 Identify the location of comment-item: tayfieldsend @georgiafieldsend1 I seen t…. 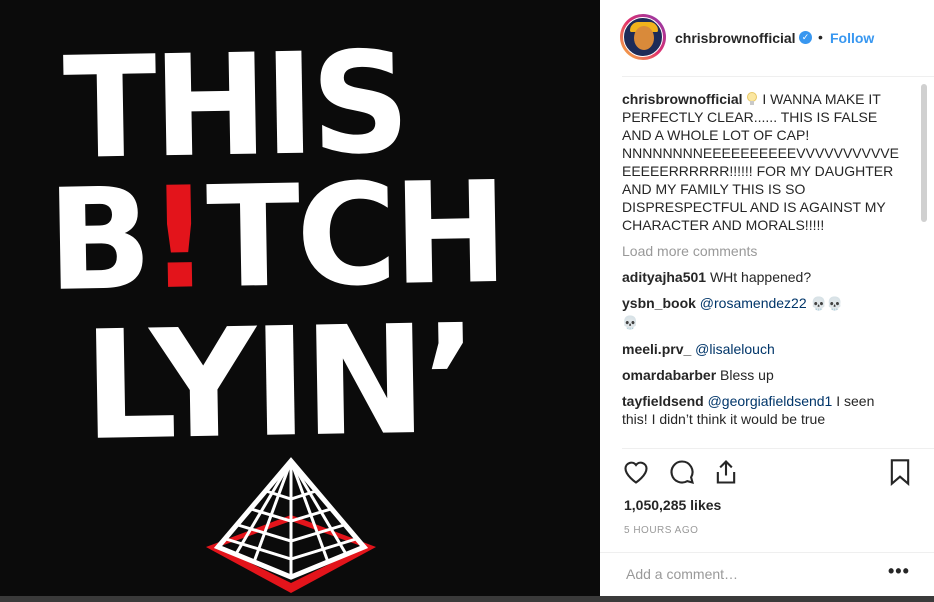
(762, 410).